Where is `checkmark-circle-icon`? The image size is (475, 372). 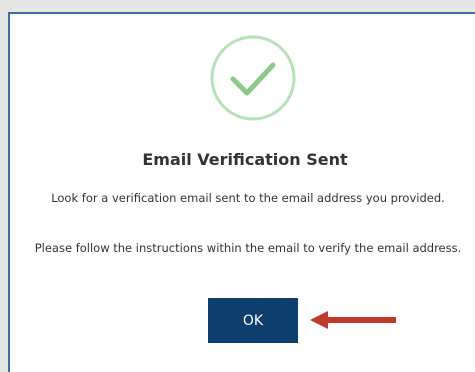
checkmark-circle-icon is located at coordinates (253, 78).